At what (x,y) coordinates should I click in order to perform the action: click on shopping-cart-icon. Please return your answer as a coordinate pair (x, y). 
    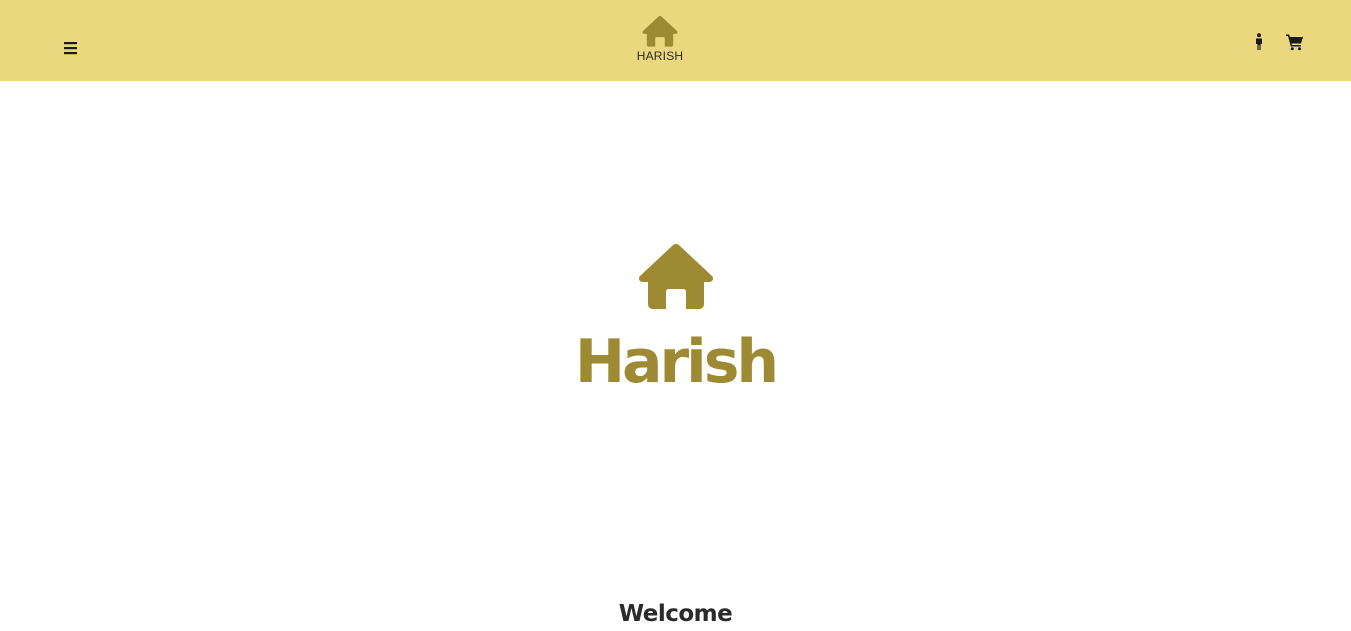
    Looking at the image, I should click on (1295, 42).